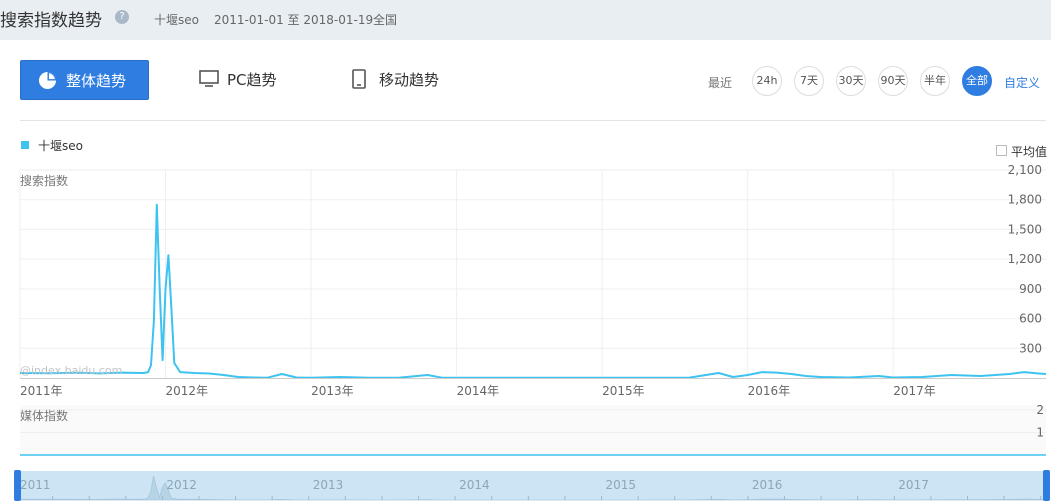 The image size is (1051, 502). I want to click on average-checkbox, so click(1001, 150).